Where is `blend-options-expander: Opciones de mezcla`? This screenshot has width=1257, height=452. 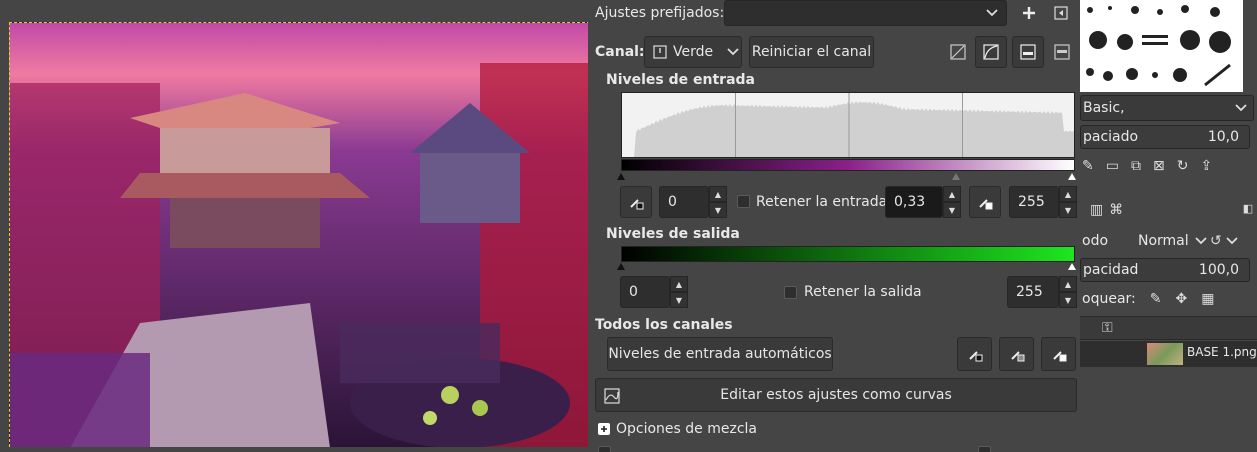
blend-options-expander: Opciones de mezcla is located at coordinates (677, 429).